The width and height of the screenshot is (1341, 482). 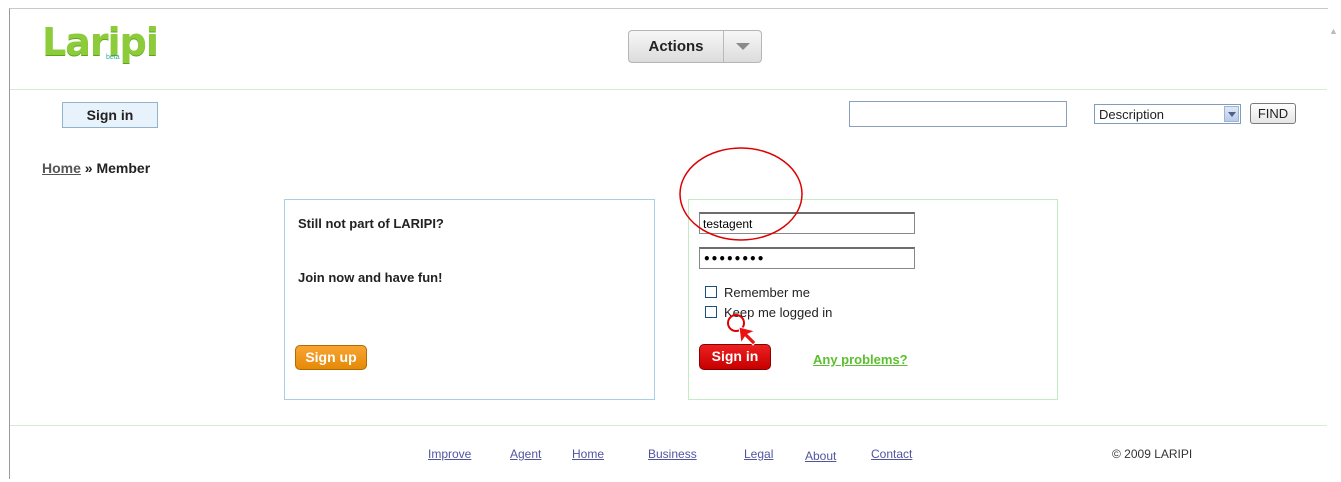 I want to click on breadcrumb-home-link: Home, so click(x=61, y=168).